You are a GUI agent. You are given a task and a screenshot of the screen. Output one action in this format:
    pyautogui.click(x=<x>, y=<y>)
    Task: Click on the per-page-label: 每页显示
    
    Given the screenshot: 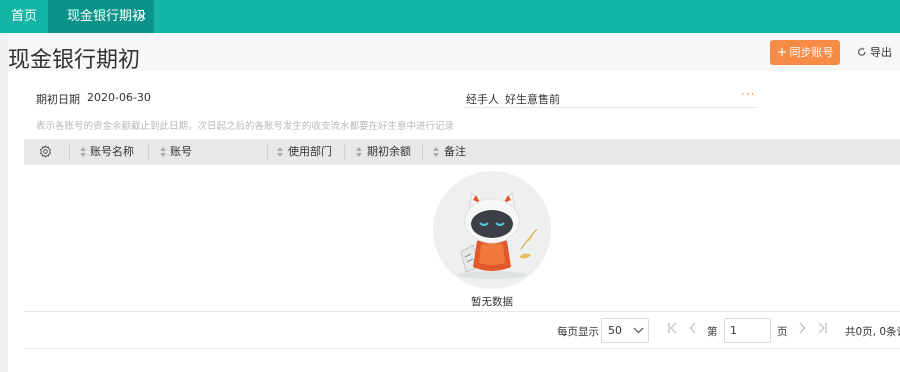 What is the action you would take?
    pyautogui.click(x=578, y=332)
    